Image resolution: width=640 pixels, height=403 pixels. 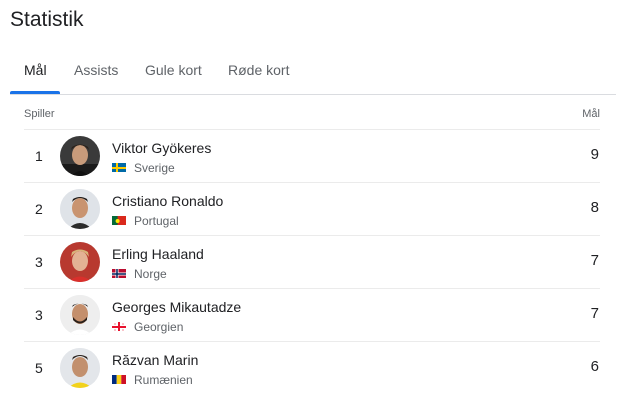 I want to click on flag-sweden-icon, so click(x=119, y=167).